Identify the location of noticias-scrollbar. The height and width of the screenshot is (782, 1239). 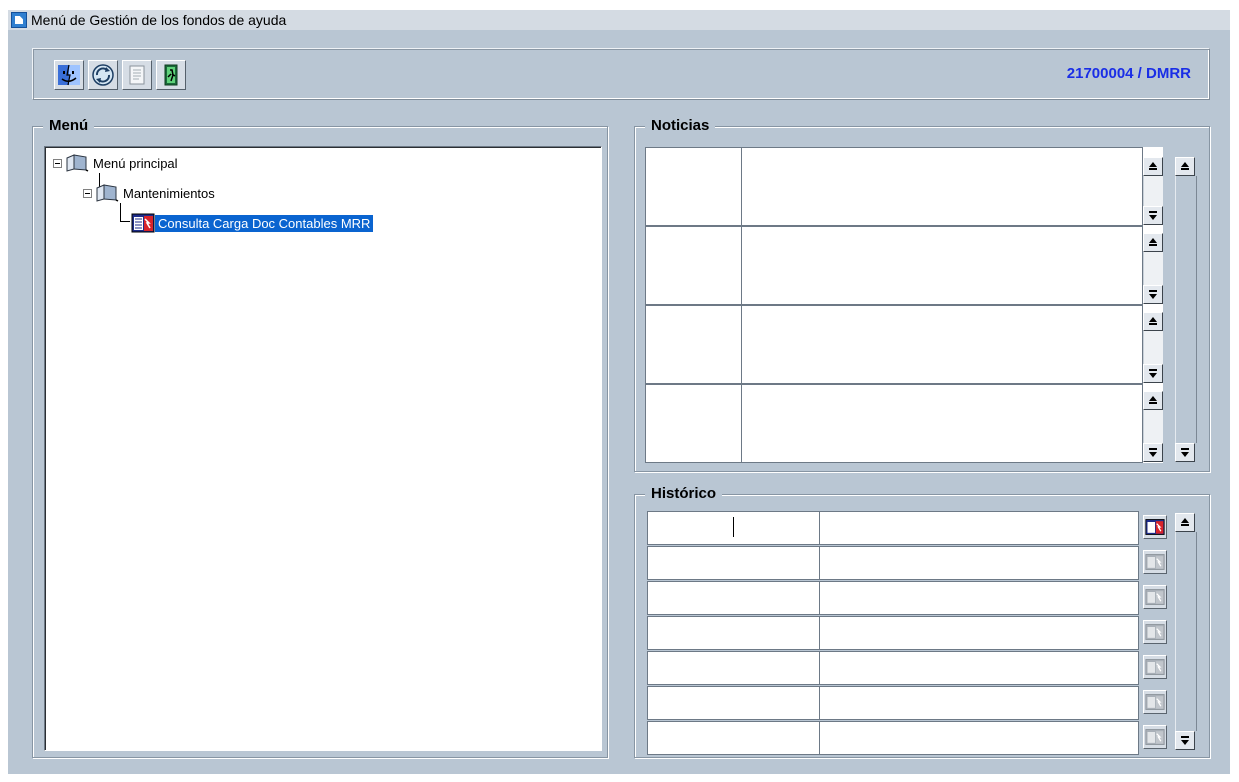
(1186, 305).